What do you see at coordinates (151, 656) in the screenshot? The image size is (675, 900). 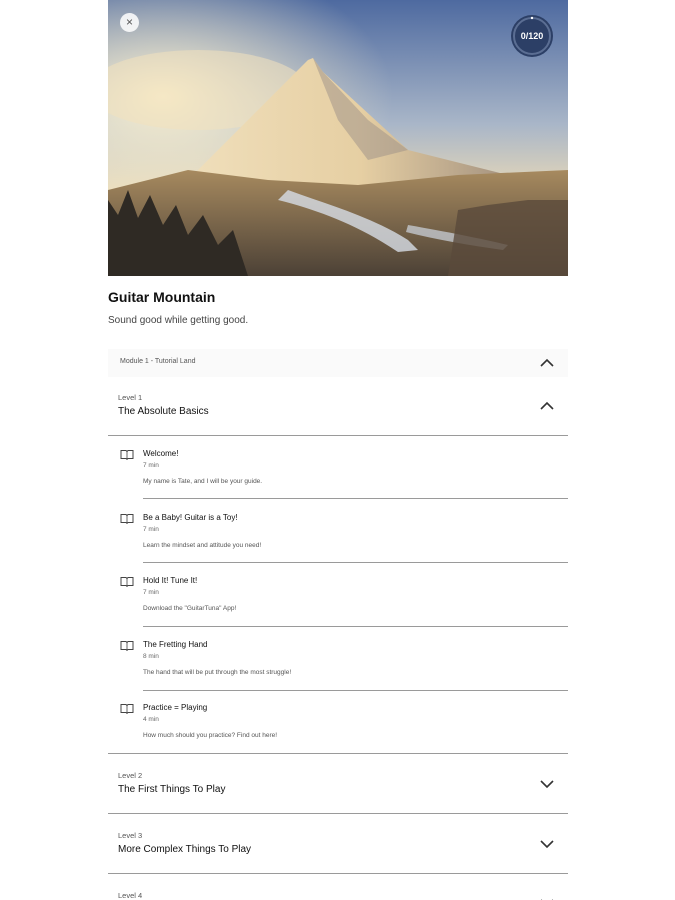 I see `lesson-duration: 8 min` at bounding box center [151, 656].